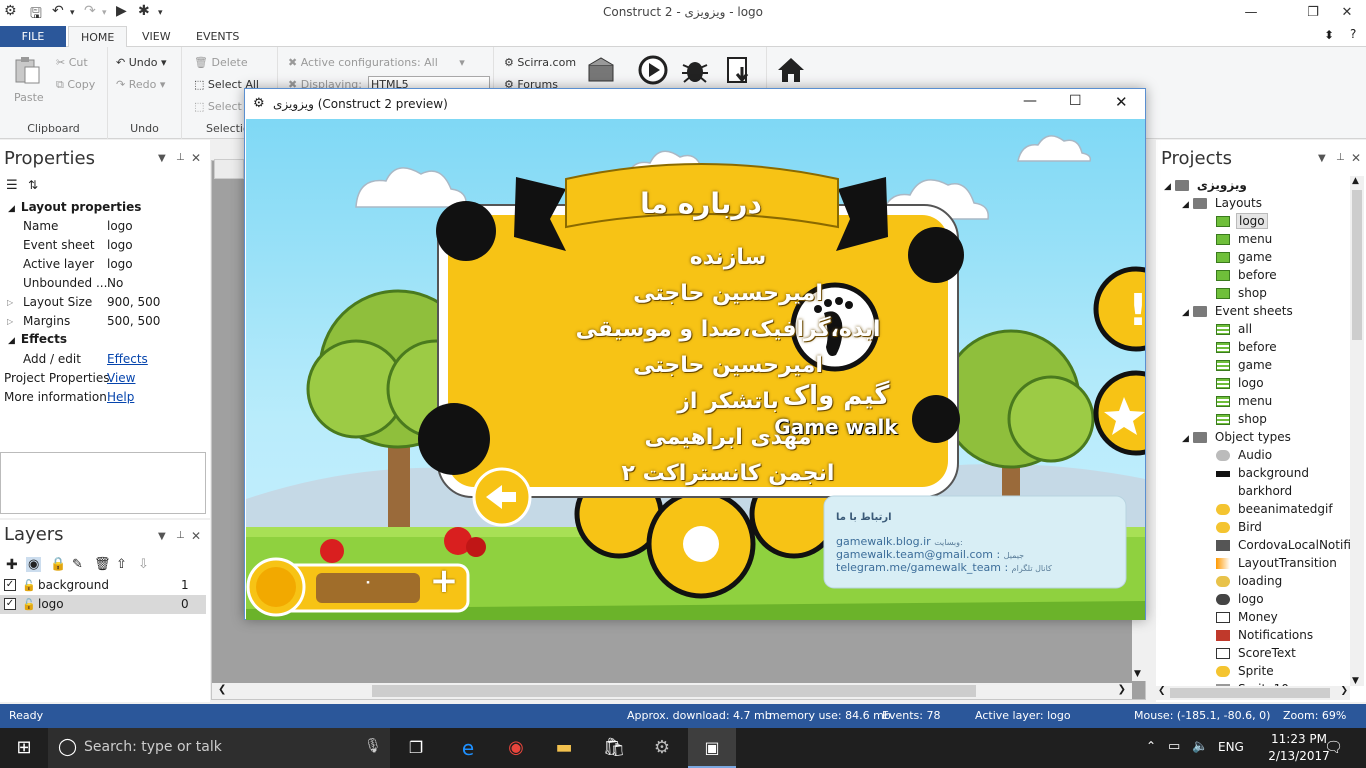 This screenshot has width=1366, height=768. I want to click on edge-icon: e, so click(468, 748).